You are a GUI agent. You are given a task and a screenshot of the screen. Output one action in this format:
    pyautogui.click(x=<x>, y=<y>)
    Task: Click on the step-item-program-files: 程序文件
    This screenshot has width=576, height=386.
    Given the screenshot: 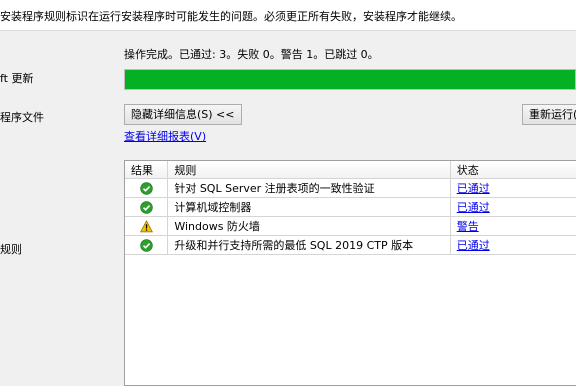 What is the action you would take?
    pyautogui.click(x=22, y=117)
    